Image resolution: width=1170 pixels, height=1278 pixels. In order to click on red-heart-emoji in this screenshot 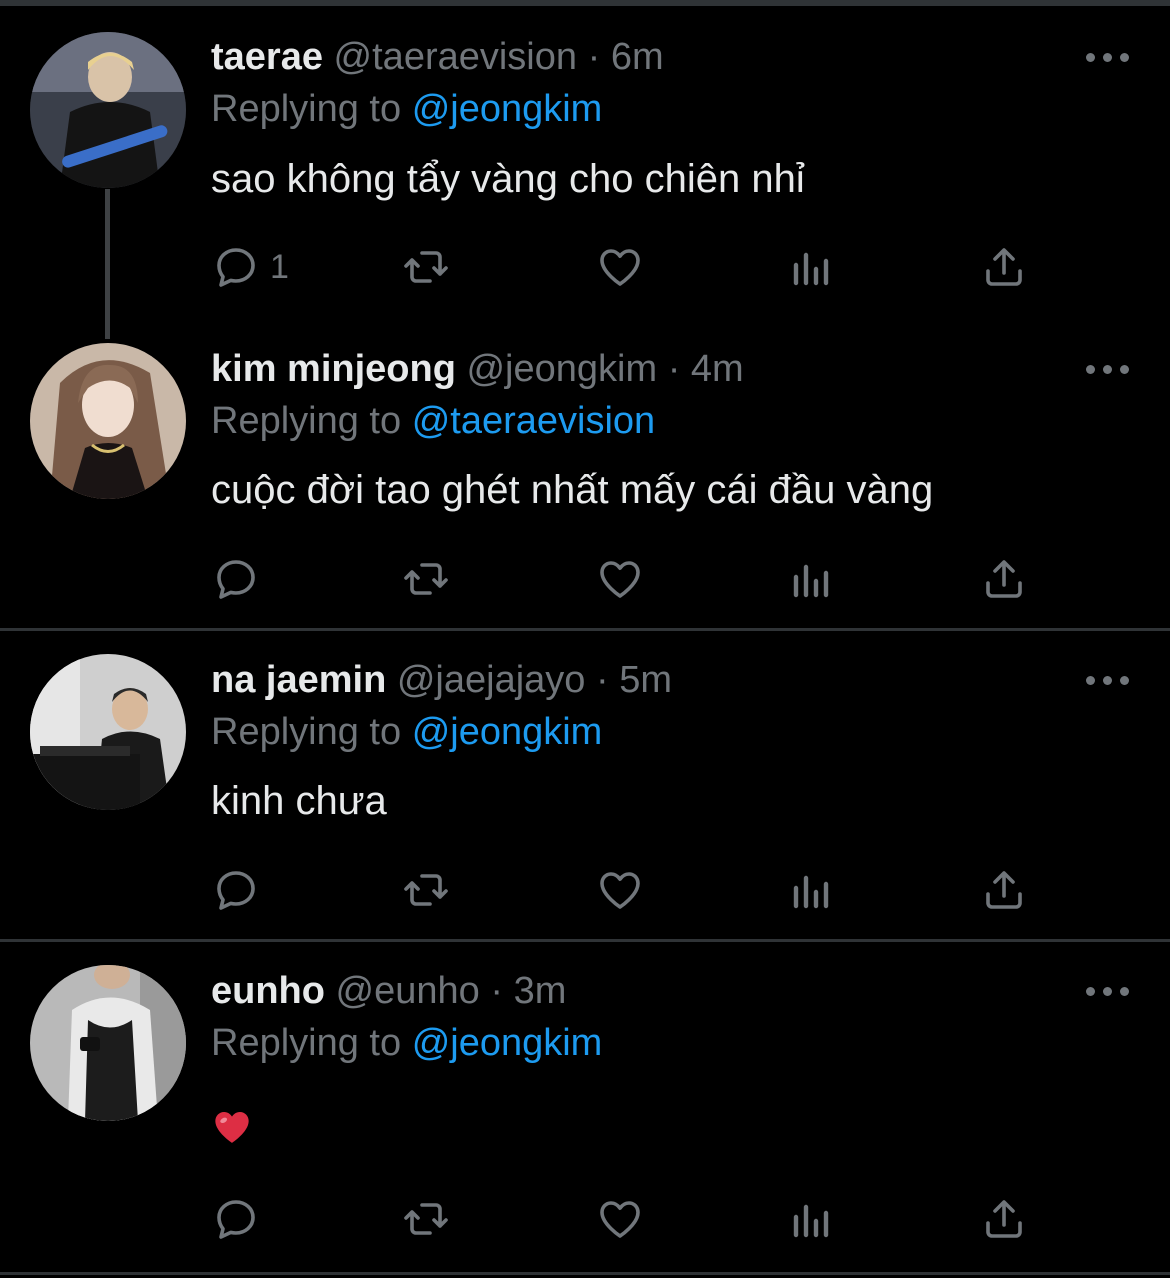, I will do `click(232, 1127)`.